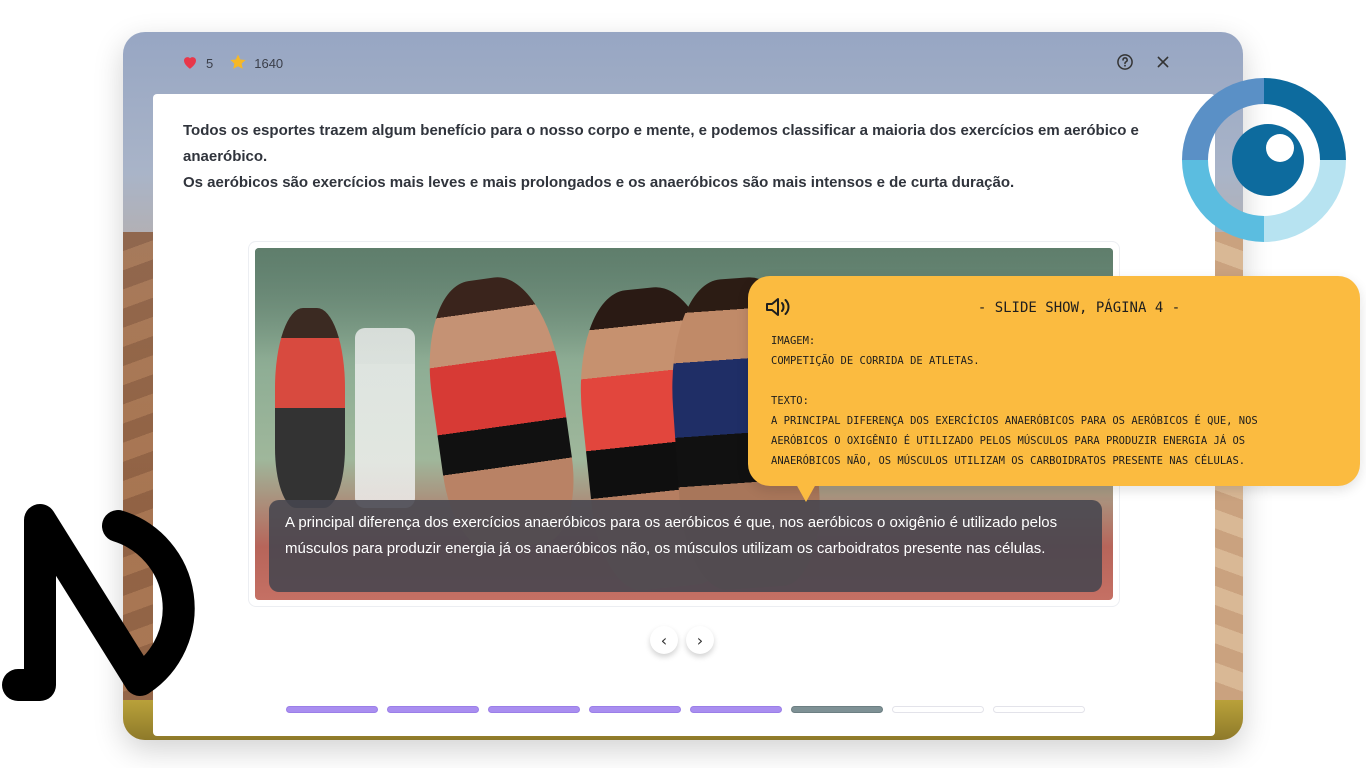 This screenshot has width=1366, height=768. I want to click on help-button, so click(1125, 62).